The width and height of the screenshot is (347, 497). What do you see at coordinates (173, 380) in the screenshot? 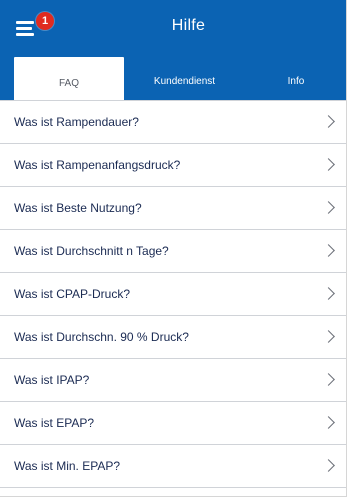
I see `faq-item: Was ist IPAP?` at bounding box center [173, 380].